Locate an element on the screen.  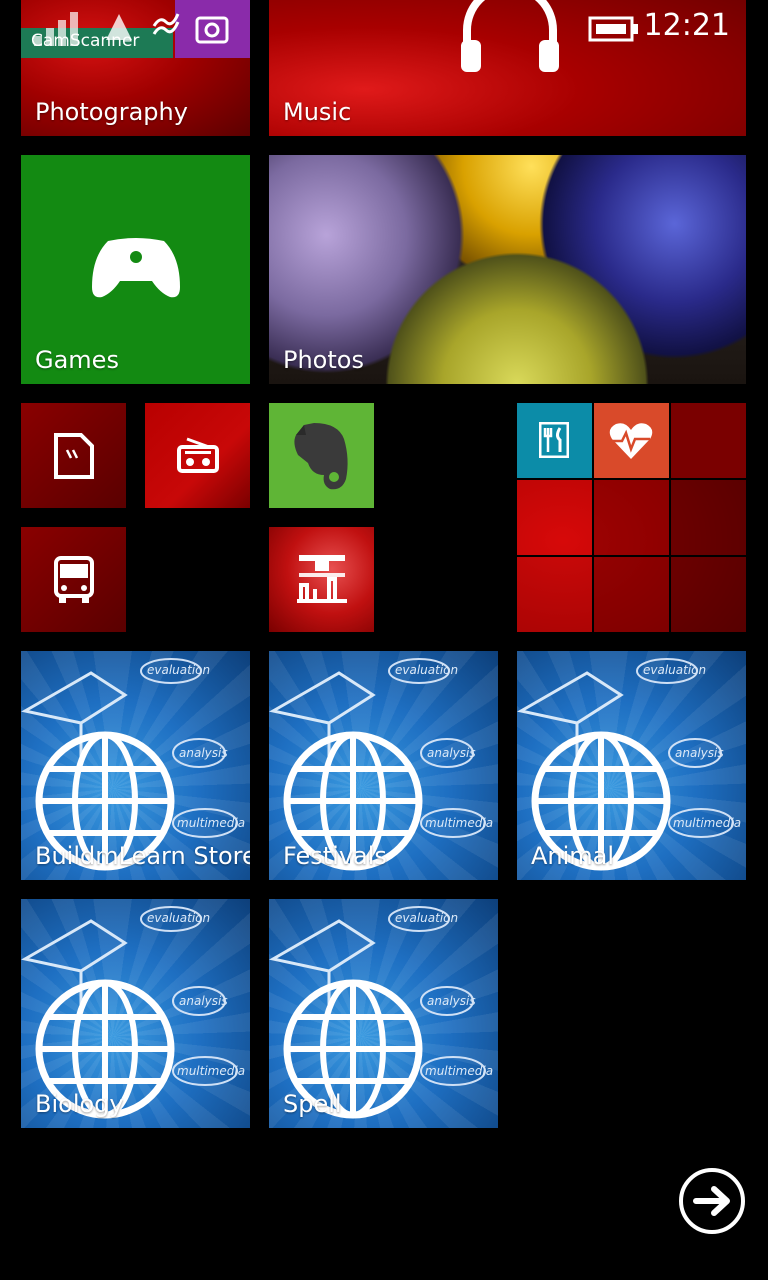
bus-icon is located at coordinates (74, 579).